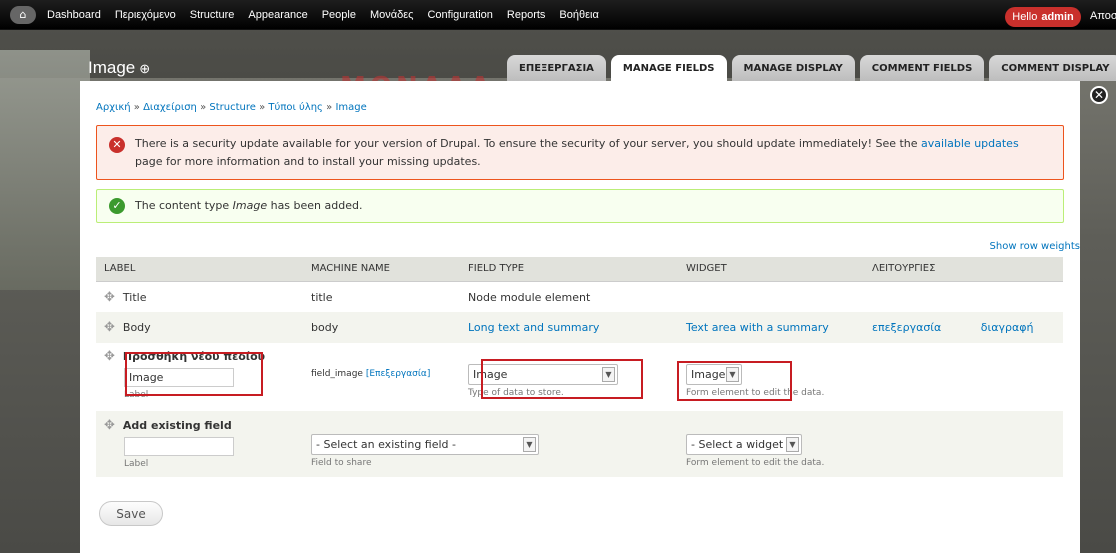 This screenshot has width=1116, height=553. I want to click on widget-value: Image, so click(708, 374).